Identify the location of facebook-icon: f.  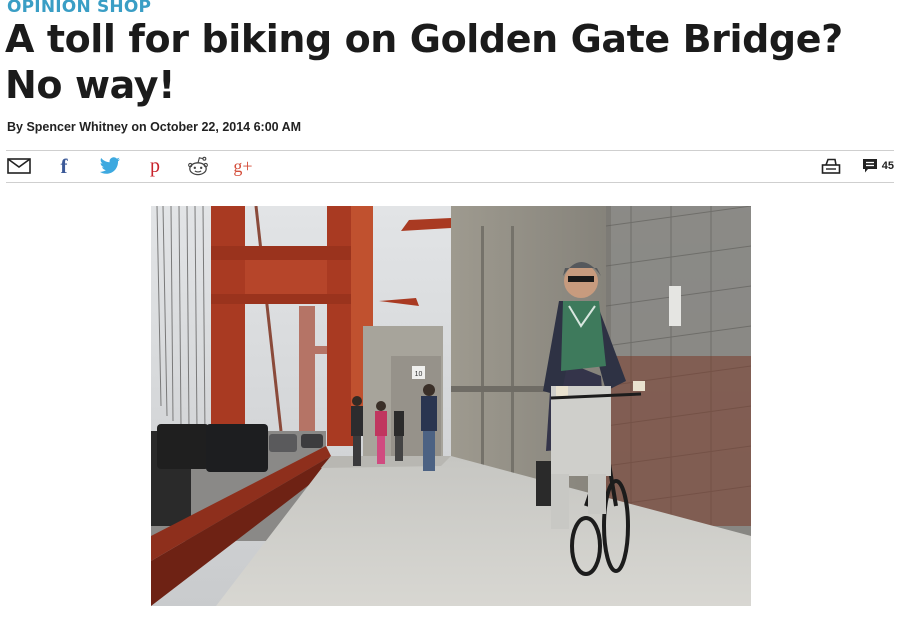
(64, 166).